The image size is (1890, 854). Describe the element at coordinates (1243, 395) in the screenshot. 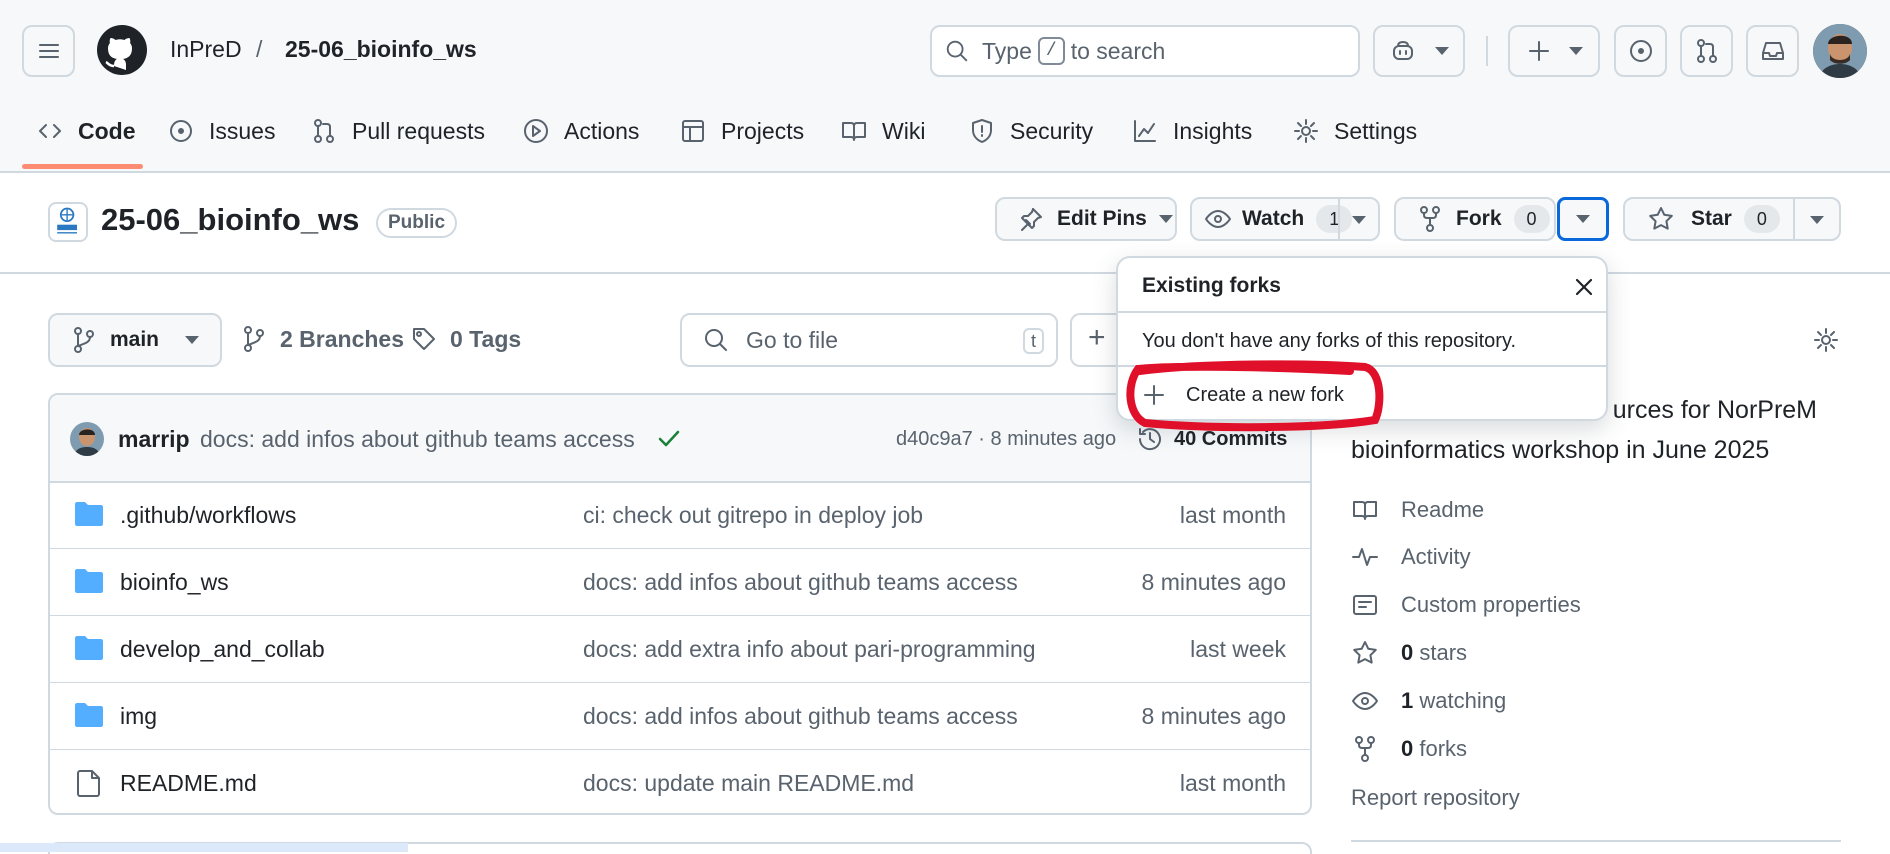

I see `create-new-fork-button: Create a new fork` at that location.